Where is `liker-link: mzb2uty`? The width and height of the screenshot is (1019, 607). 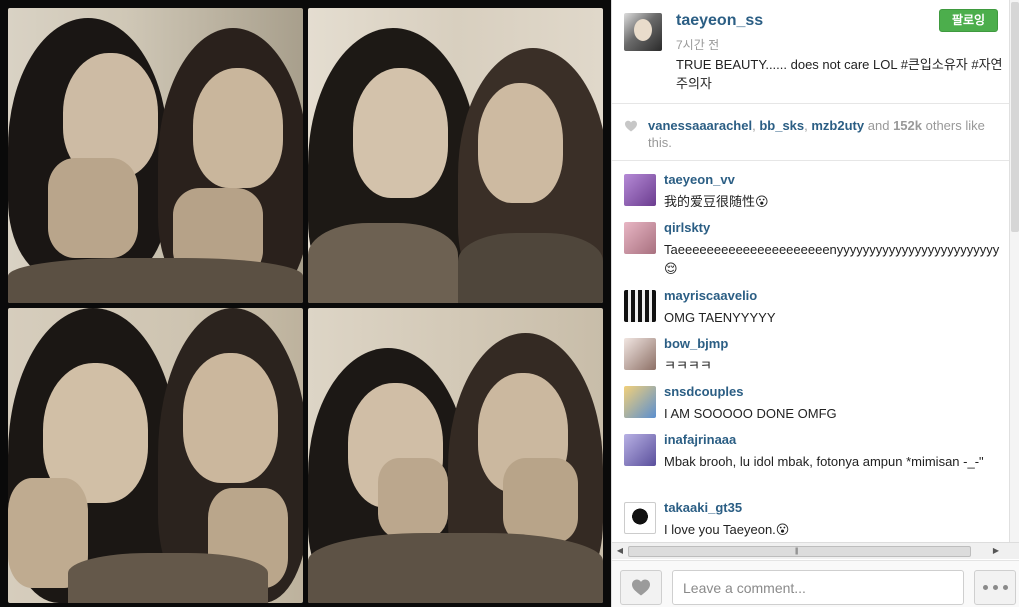 liker-link: mzb2uty is located at coordinates (837, 125).